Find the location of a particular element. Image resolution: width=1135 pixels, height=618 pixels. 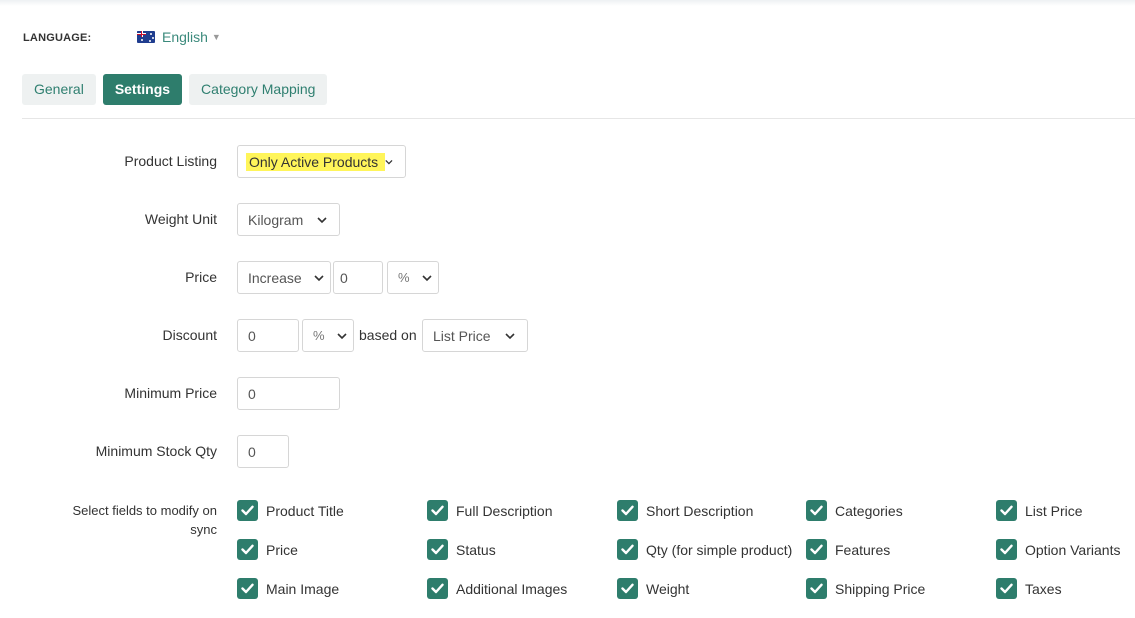

minimum-price-label: Minimum Price is located at coordinates (170, 393).